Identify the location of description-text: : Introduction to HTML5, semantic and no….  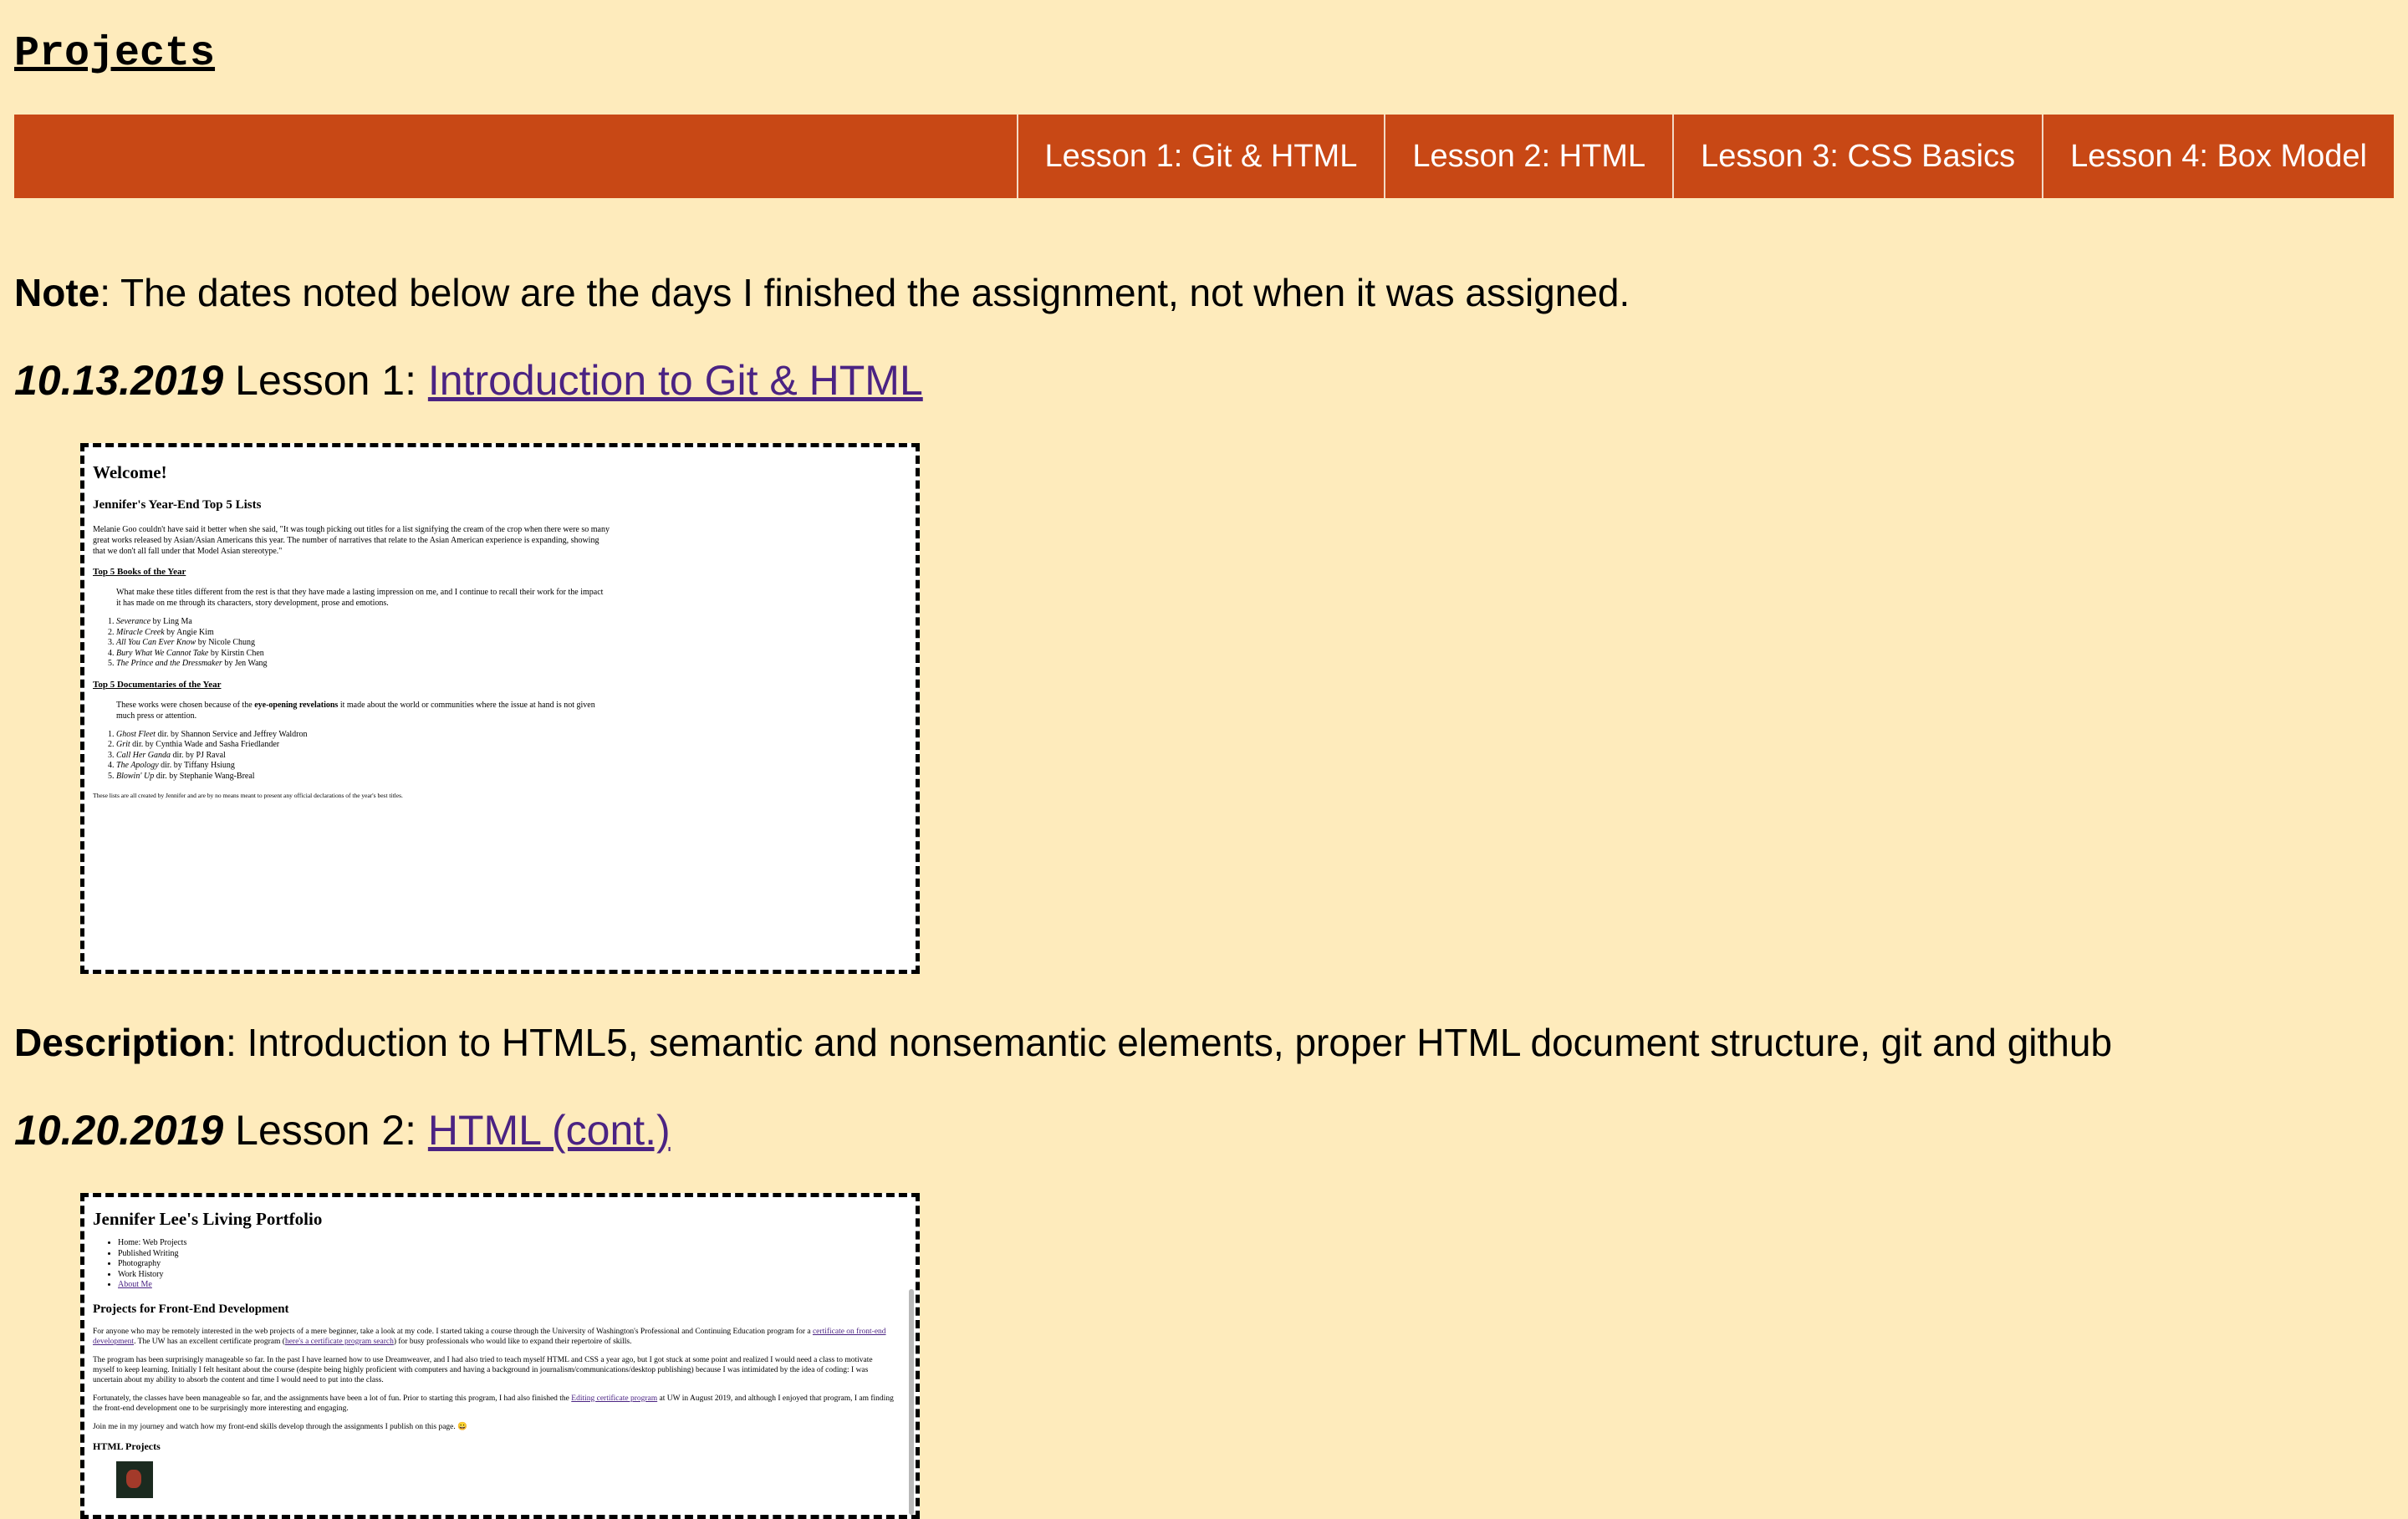
(1169, 1042).